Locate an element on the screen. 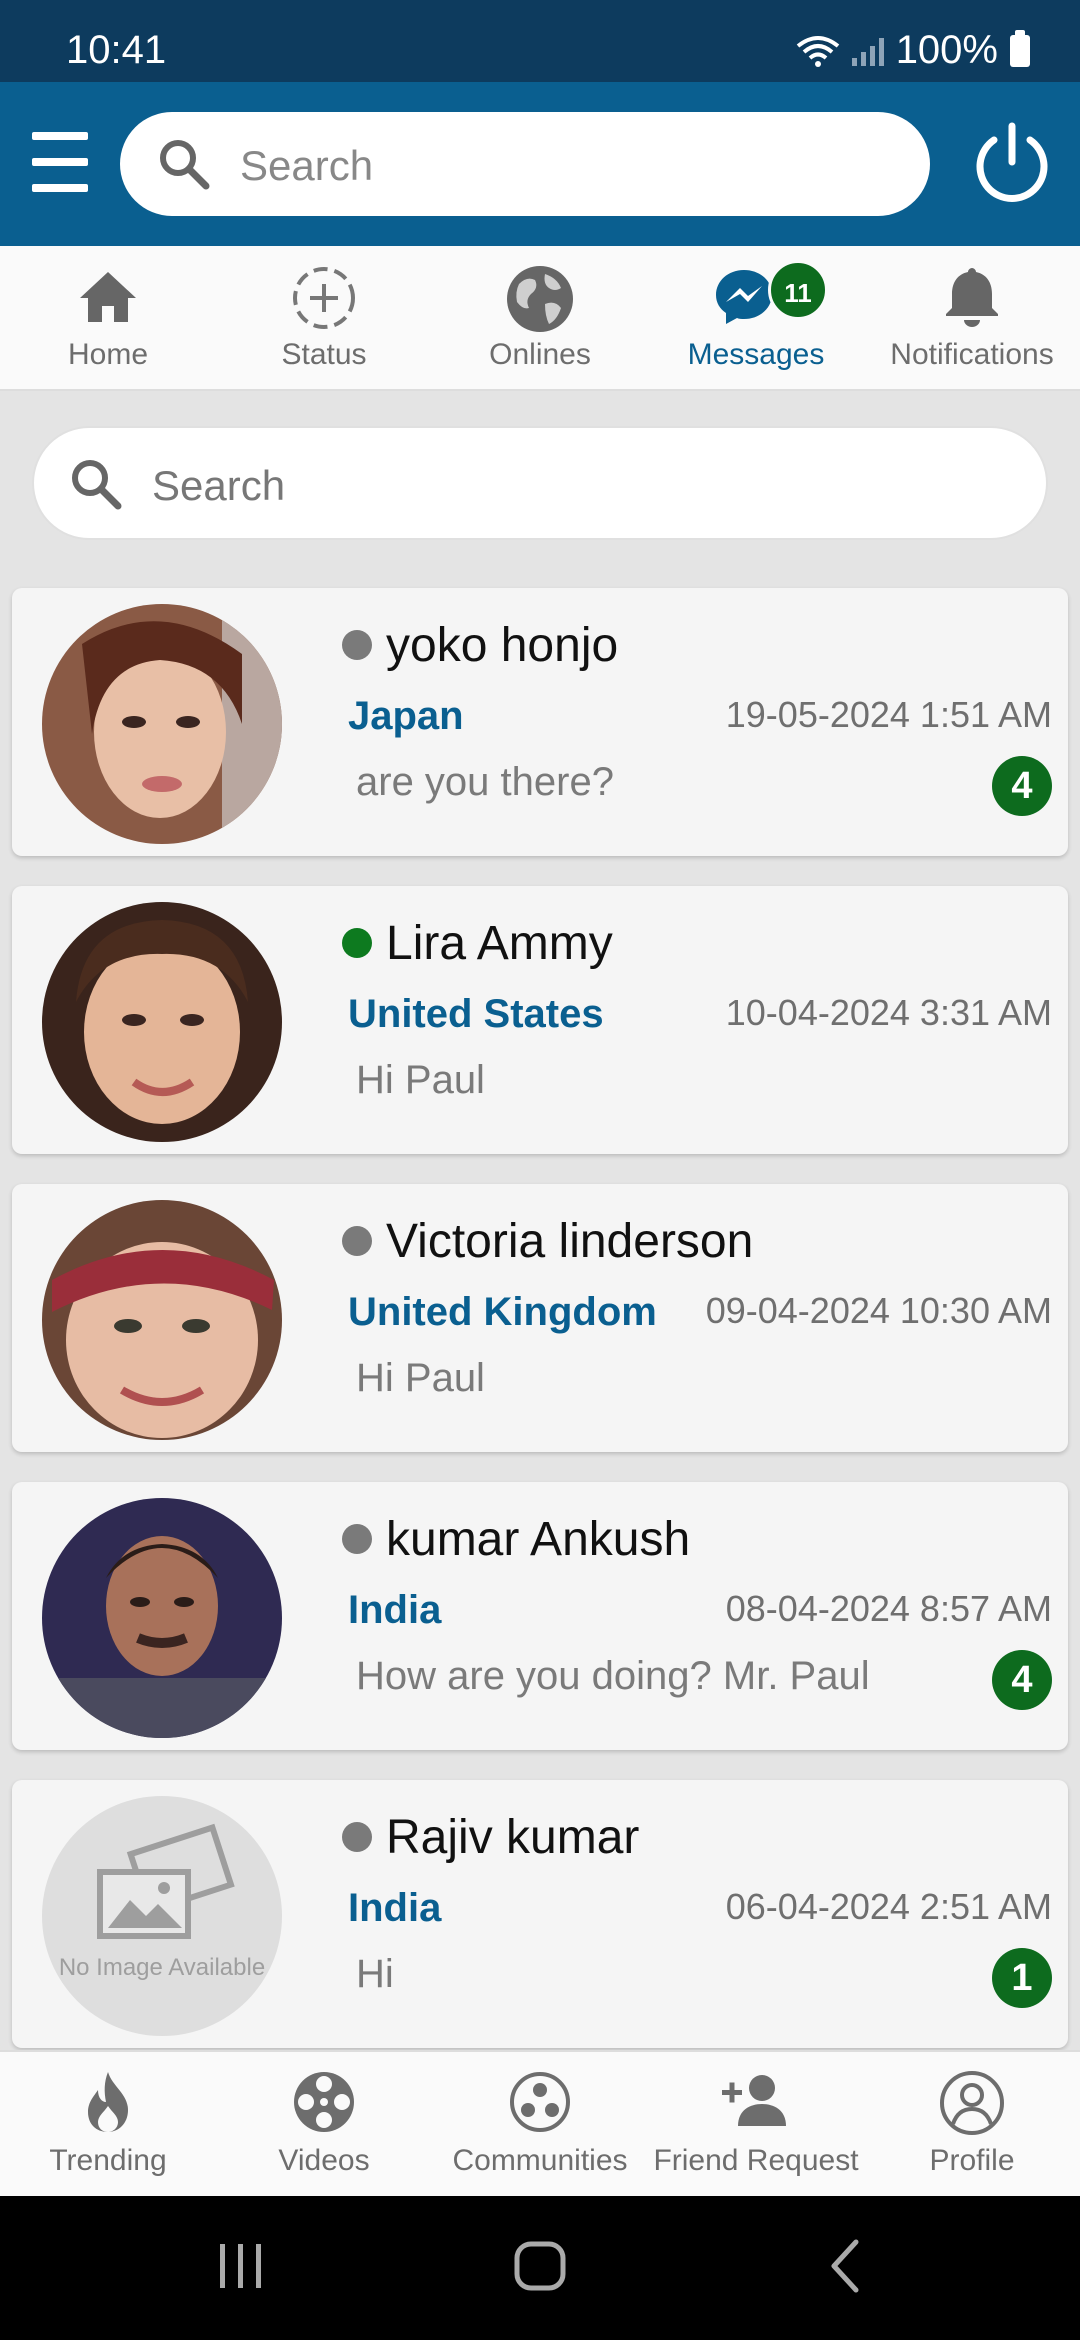 The image size is (1080, 2340). tab-onlines: Onlines is located at coordinates (540, 318).